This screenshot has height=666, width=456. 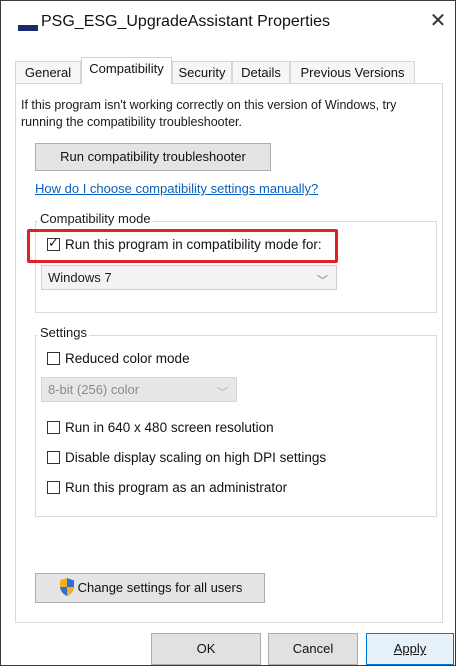 What do you see at coordinates (160, 587) in the screenshot?
I see `change-all-users-label: Change settings for all users` at bounding box center [160, 587].